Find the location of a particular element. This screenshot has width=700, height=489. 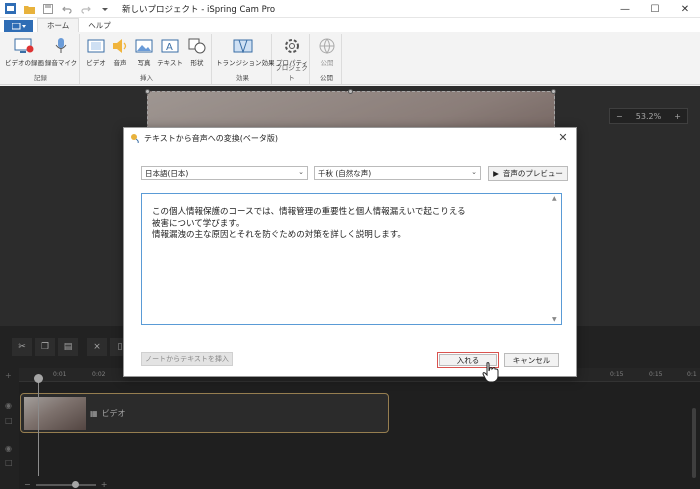

tab-home: ホーム is located at coordinates (58, 25).